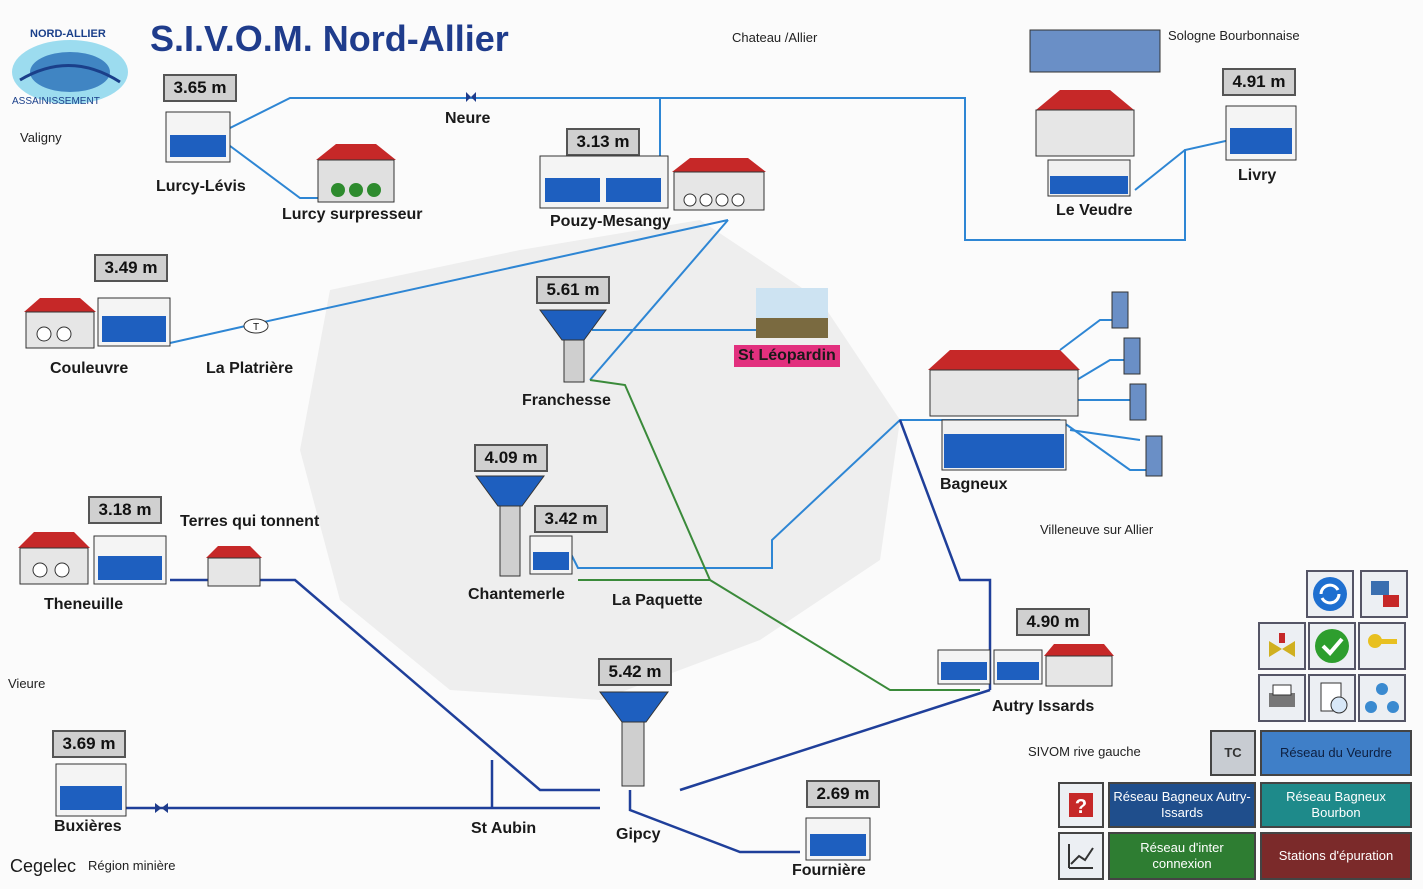  What do you see at coordinates (1336, 805) in the screenshot?
I see `reseau-bourbon-button: Réseau Bagneux Bourbon` at bounding box center [1336, 805].